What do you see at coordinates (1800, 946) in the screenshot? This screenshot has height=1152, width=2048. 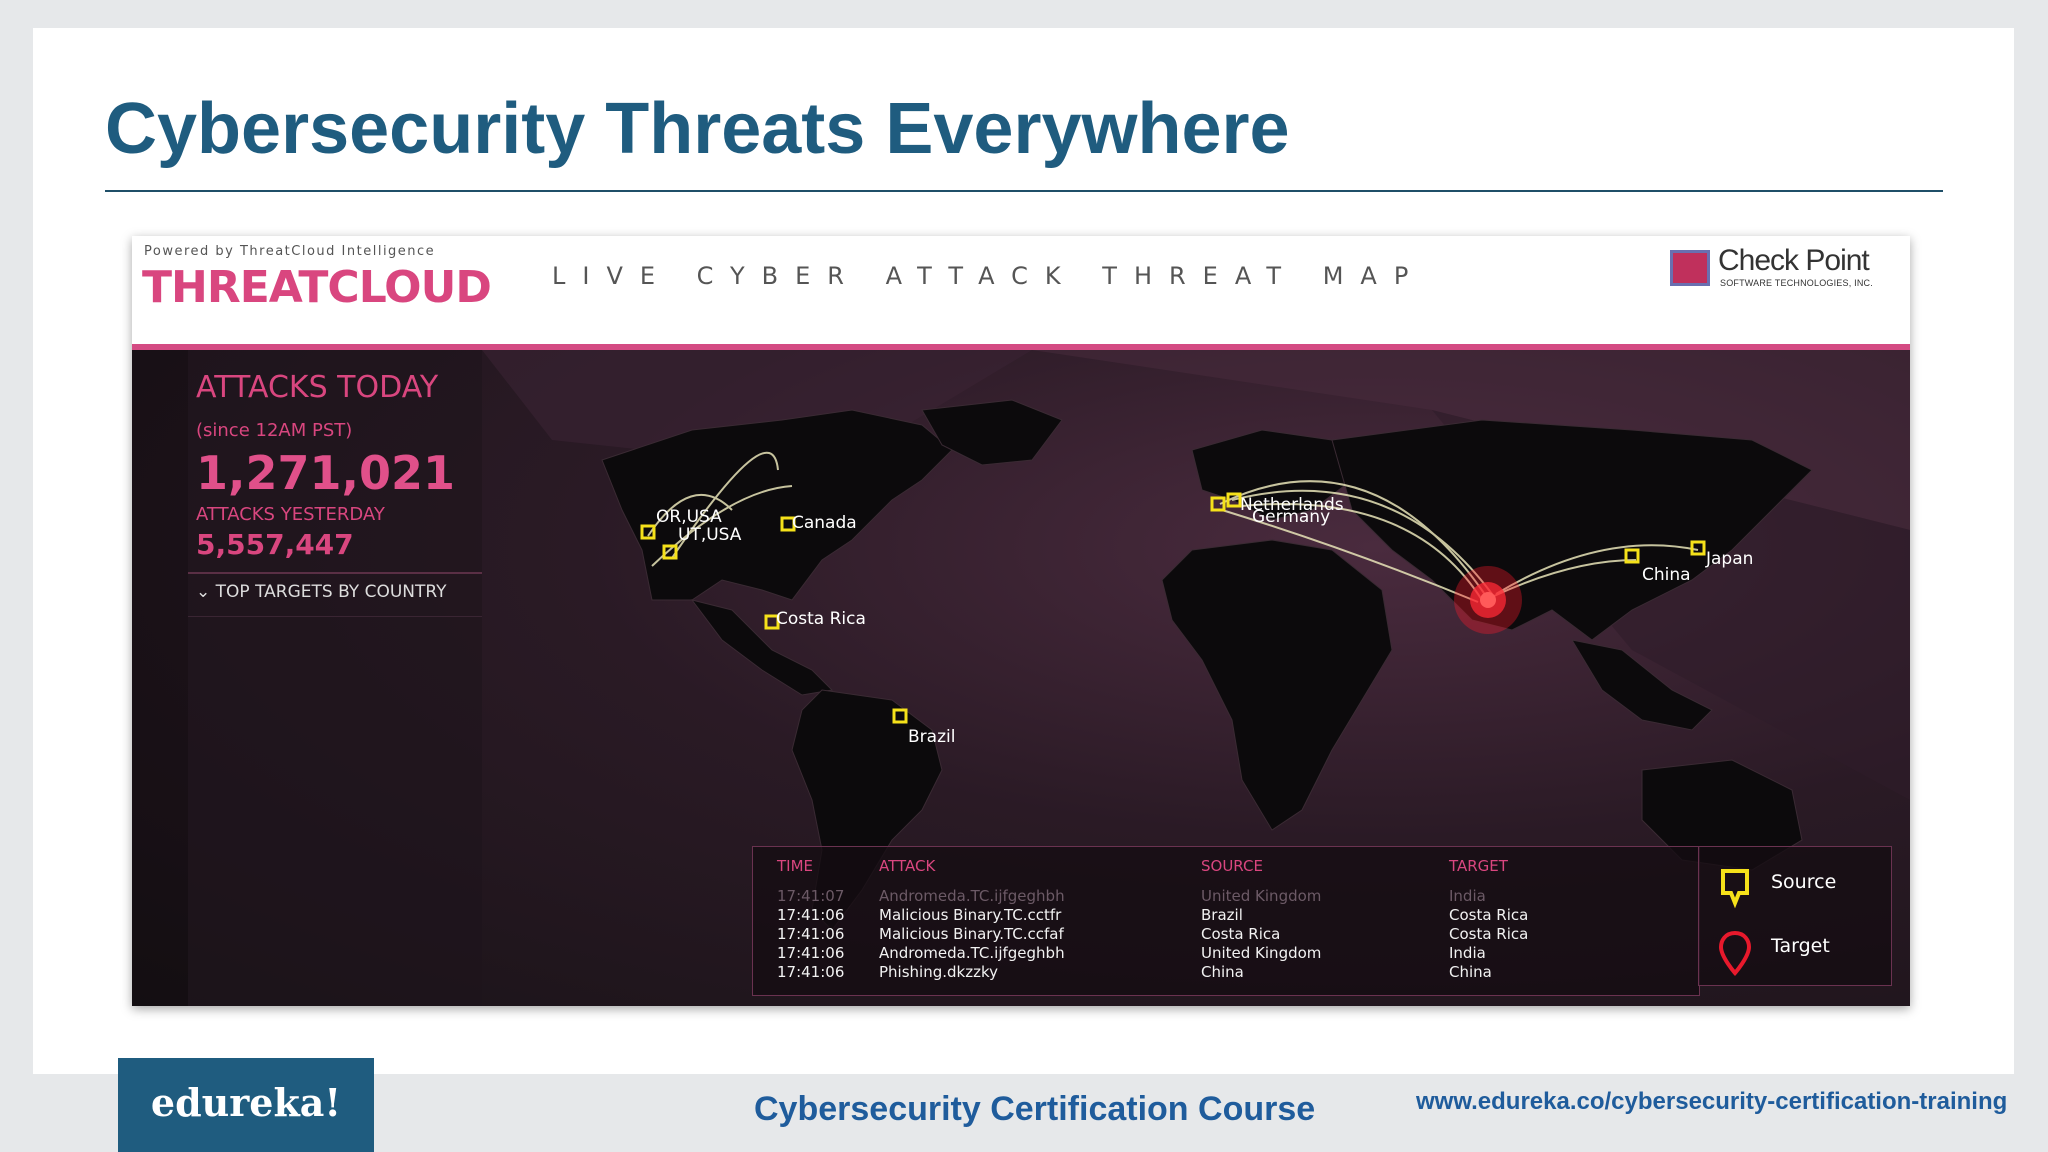 I see `legend-target-label: Target` at bounding box center [1800, 946].